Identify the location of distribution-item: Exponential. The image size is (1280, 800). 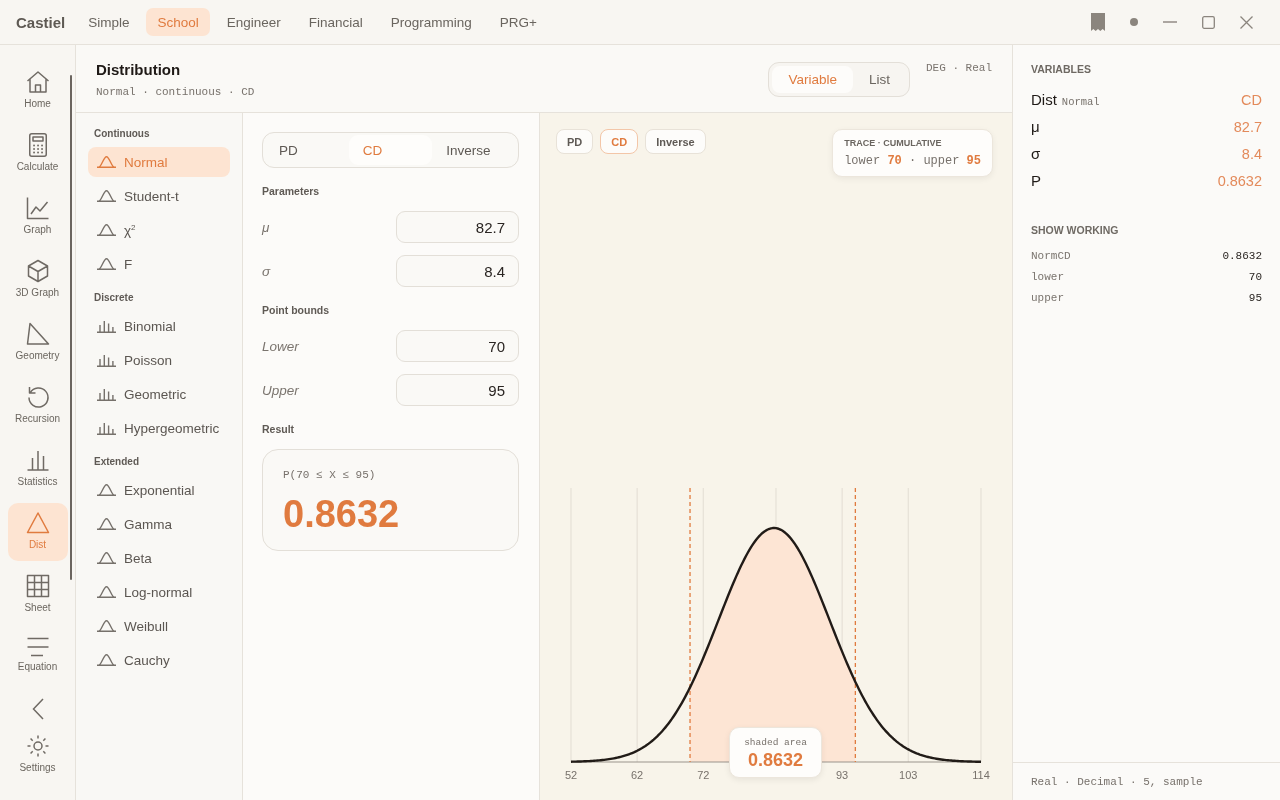
(159, 490).